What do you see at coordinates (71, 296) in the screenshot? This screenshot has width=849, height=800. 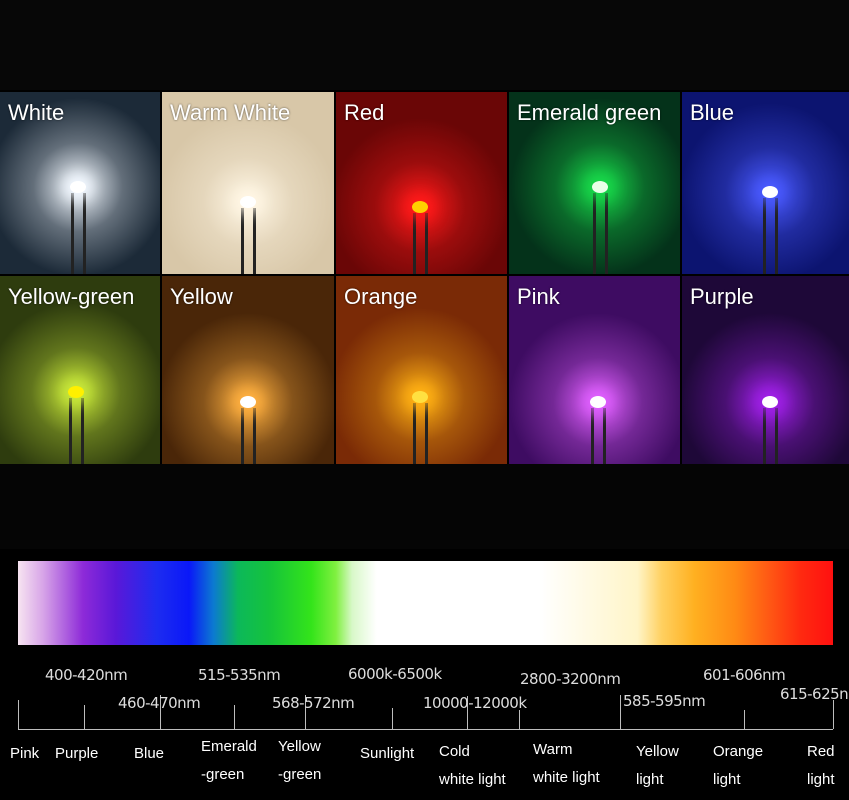 I see `led-label: Yellow-green` at bounding box center [71, 296].